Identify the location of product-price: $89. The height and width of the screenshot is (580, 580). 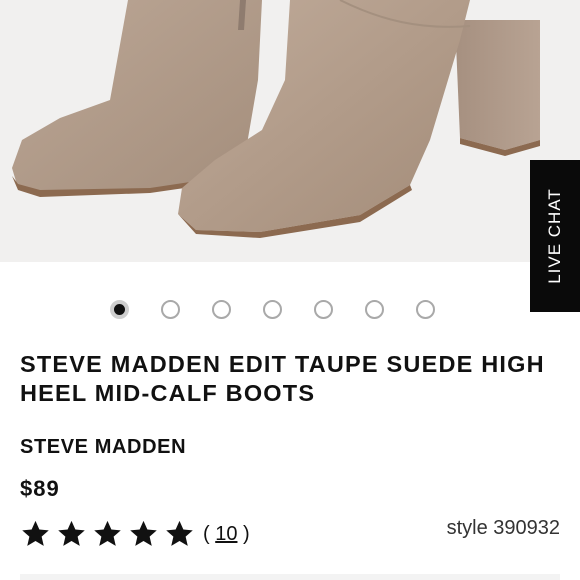
(40, 488).